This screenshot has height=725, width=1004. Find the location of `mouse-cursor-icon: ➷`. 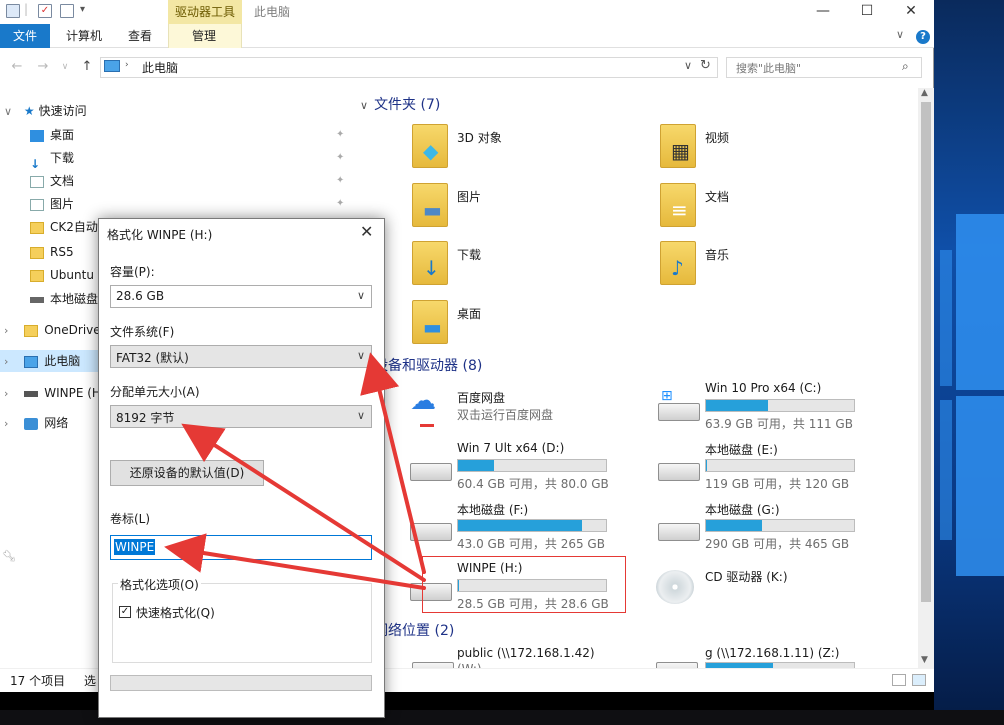

mouse-cursor-icon: ➷ is located at coordinates (10, 556).